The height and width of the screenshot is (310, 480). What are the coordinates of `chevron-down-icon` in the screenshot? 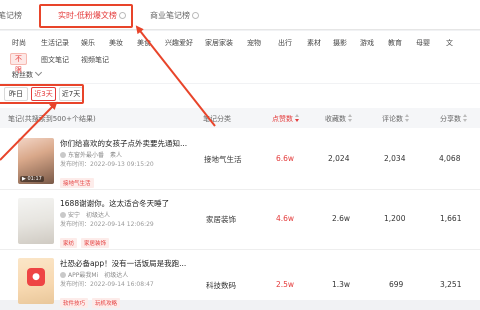 It's located at (38, 72).